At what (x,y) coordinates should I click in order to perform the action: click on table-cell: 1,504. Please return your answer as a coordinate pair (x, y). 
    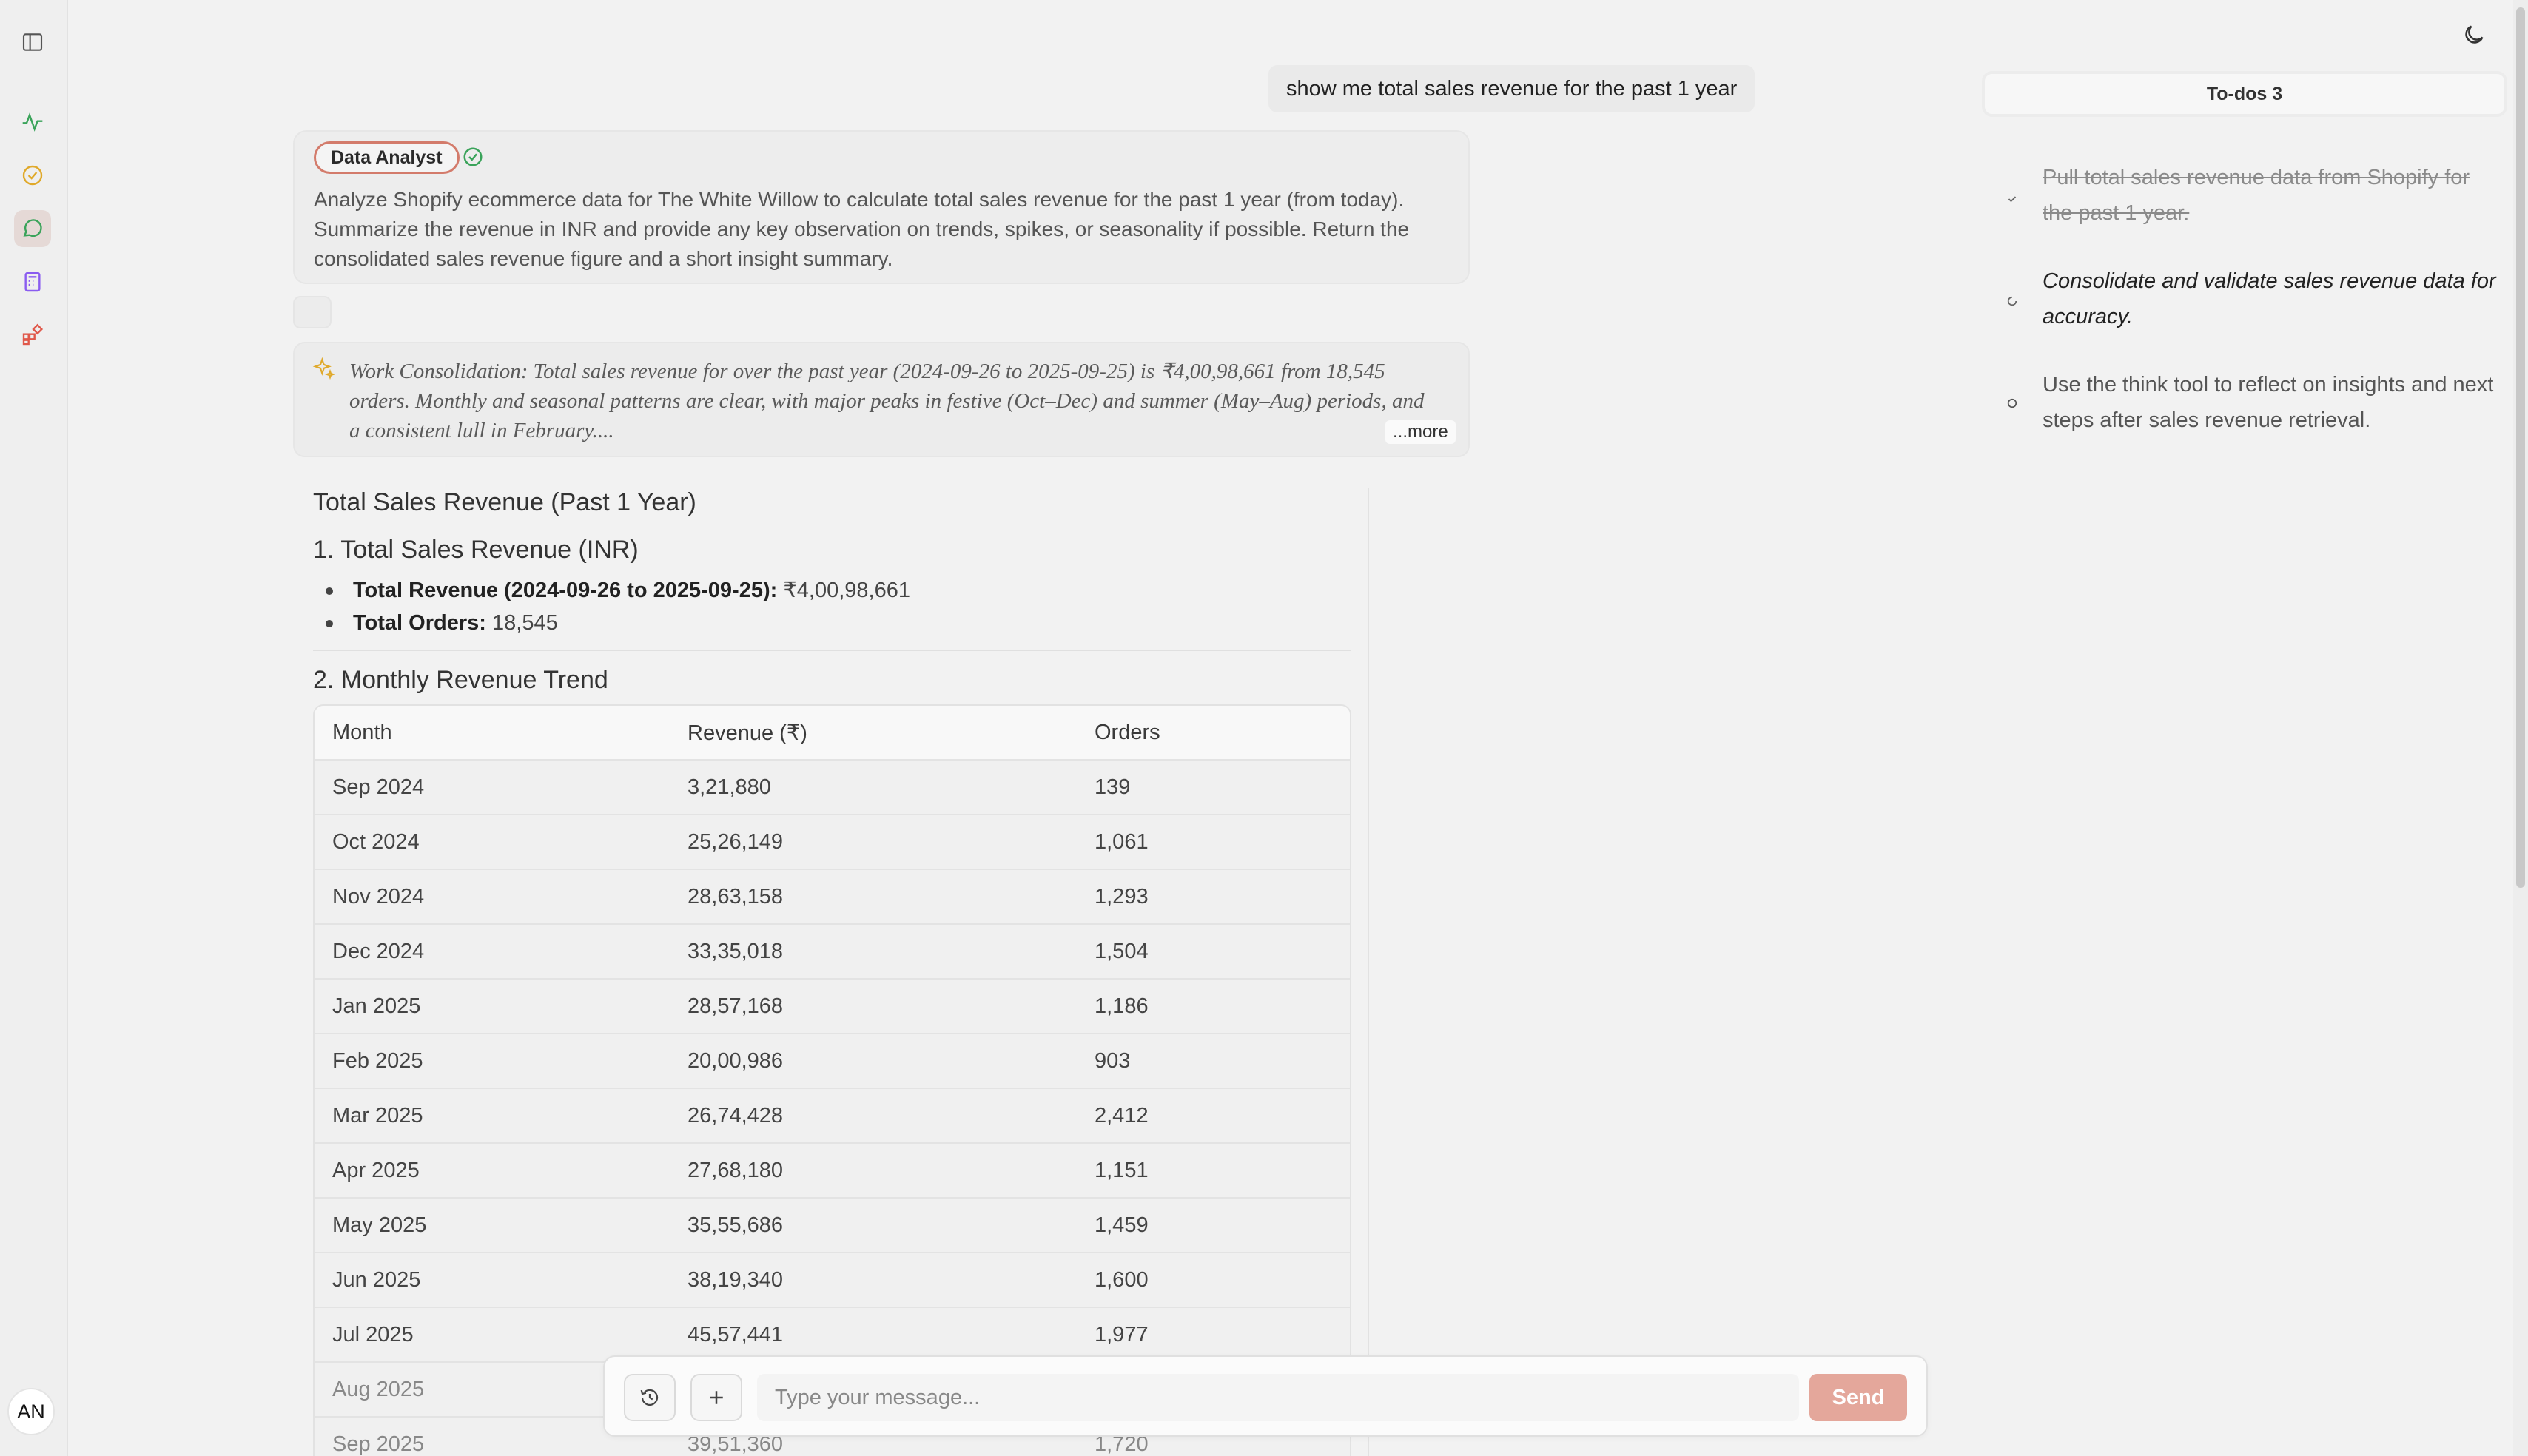
    Looking at the image, I should click on (1122, 951).